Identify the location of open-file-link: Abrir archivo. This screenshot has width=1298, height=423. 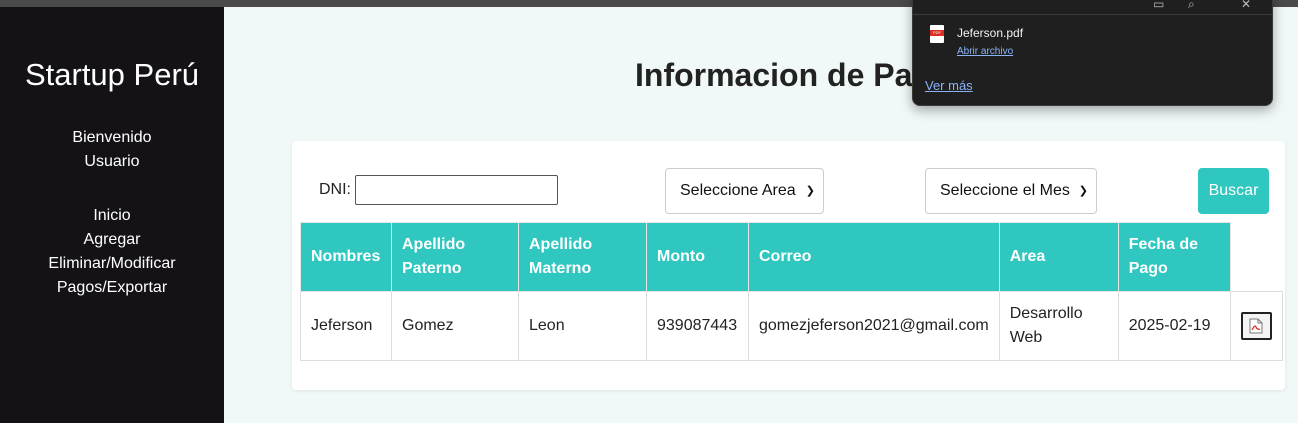
(985, 51).